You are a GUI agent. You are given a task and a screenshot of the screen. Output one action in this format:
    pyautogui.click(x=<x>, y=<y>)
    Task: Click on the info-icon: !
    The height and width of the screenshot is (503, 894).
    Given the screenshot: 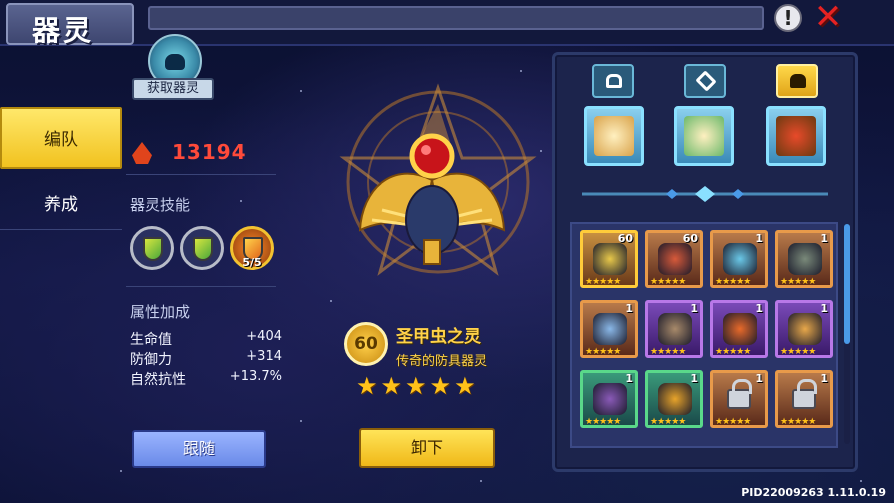 What is the action you would take?
    pyautogui.click(x=788, y=18)
    